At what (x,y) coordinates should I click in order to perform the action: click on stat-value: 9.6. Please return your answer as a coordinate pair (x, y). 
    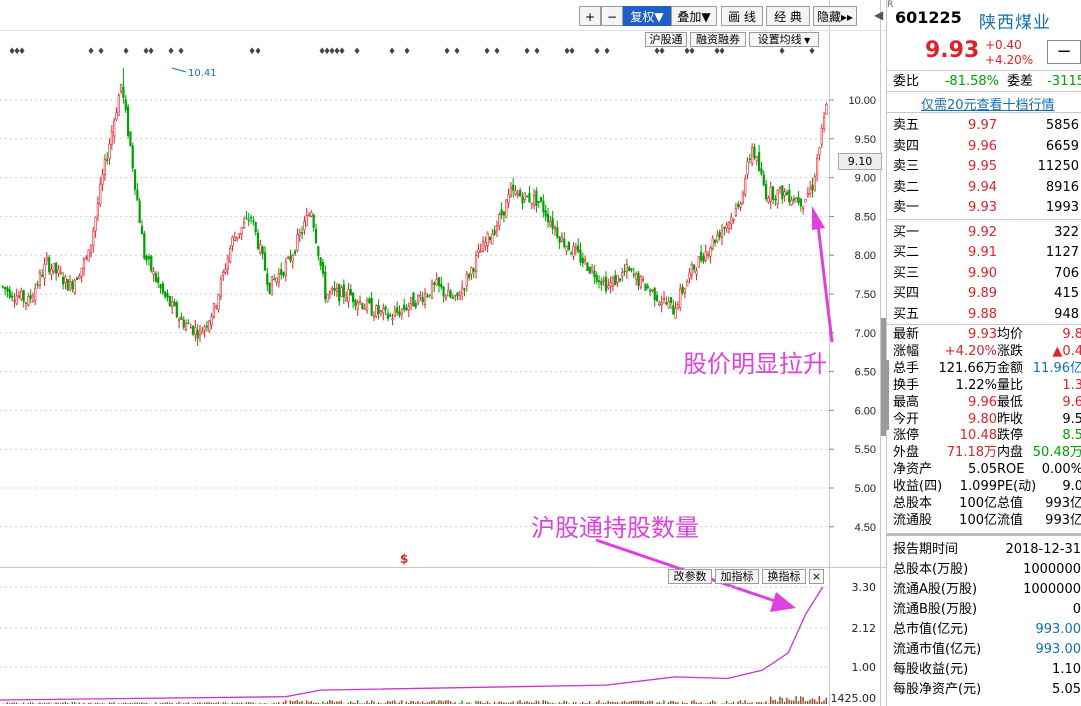
    Looking at the image, I should click on (1071, 402).